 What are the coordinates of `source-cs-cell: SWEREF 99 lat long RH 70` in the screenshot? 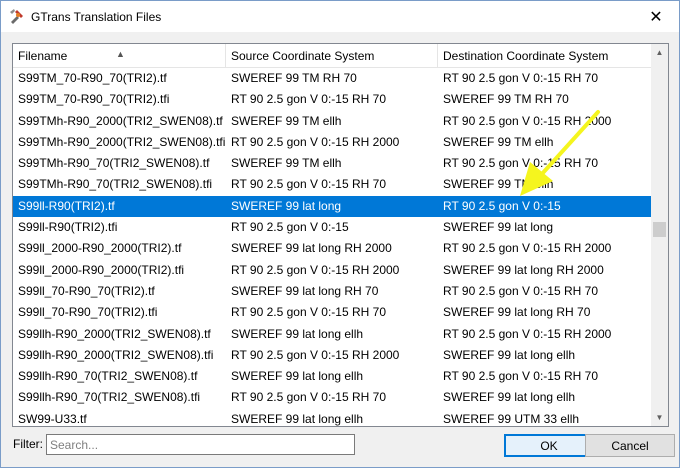 It's located at (305, 290).